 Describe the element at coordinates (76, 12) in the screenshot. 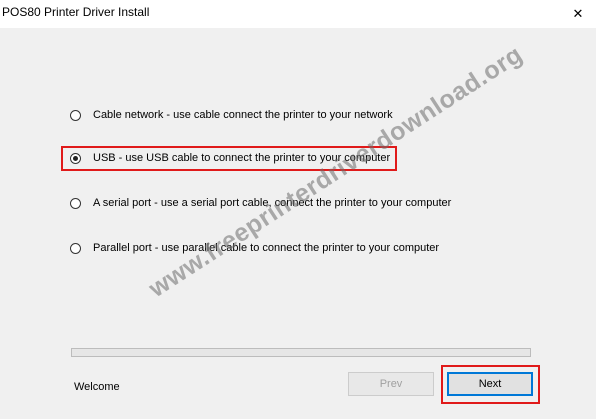

I see `window-title: POS80 Printer Driver Install` at that location.